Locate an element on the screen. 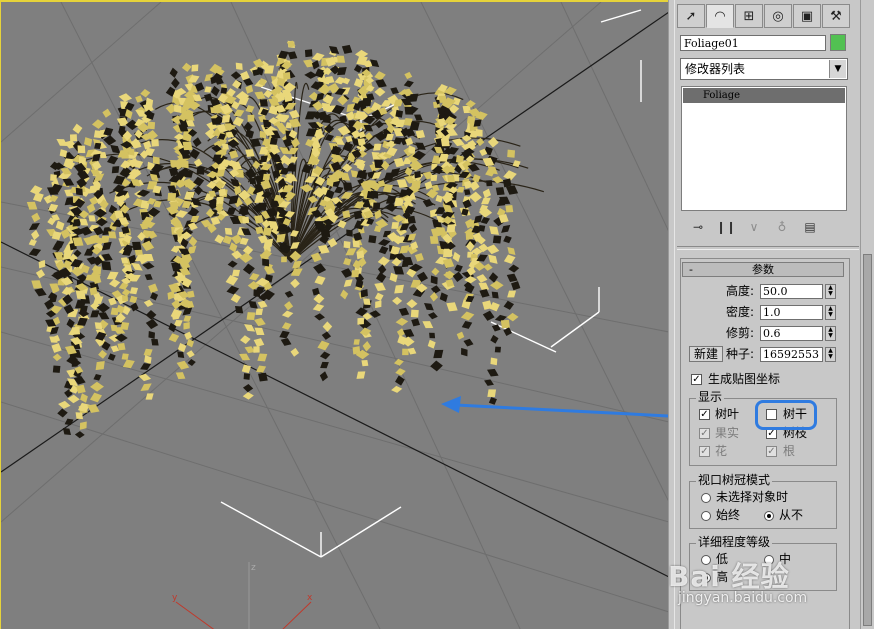 This screenshot has width=874, height=629. remove-modifier-icon: ♁ is located at coordinates (782, 227).